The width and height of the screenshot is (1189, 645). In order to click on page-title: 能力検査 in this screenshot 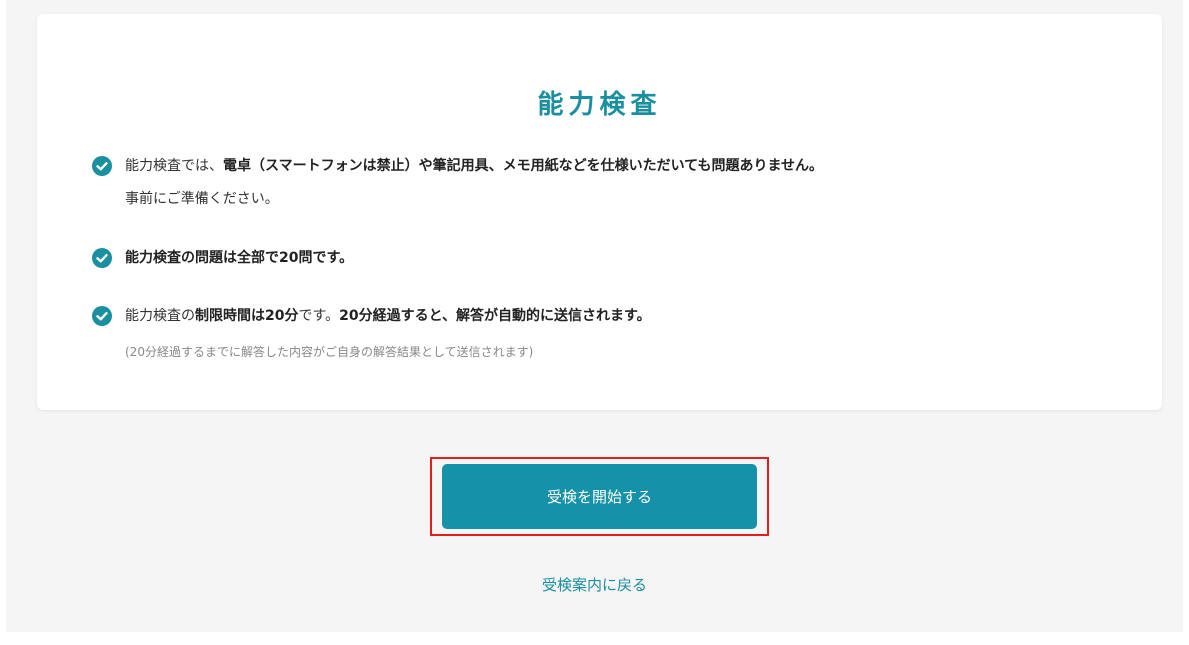, I will do `click(599, 105)`.